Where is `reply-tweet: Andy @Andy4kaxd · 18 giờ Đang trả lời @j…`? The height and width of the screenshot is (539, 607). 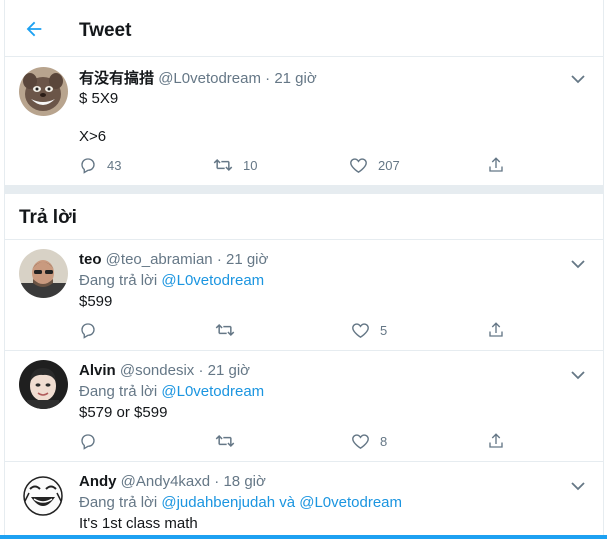
reply-tweet: Andy @Andy4kaxd · 18 giờ Đang trả lời @j… is located at coordinates (304, 498).